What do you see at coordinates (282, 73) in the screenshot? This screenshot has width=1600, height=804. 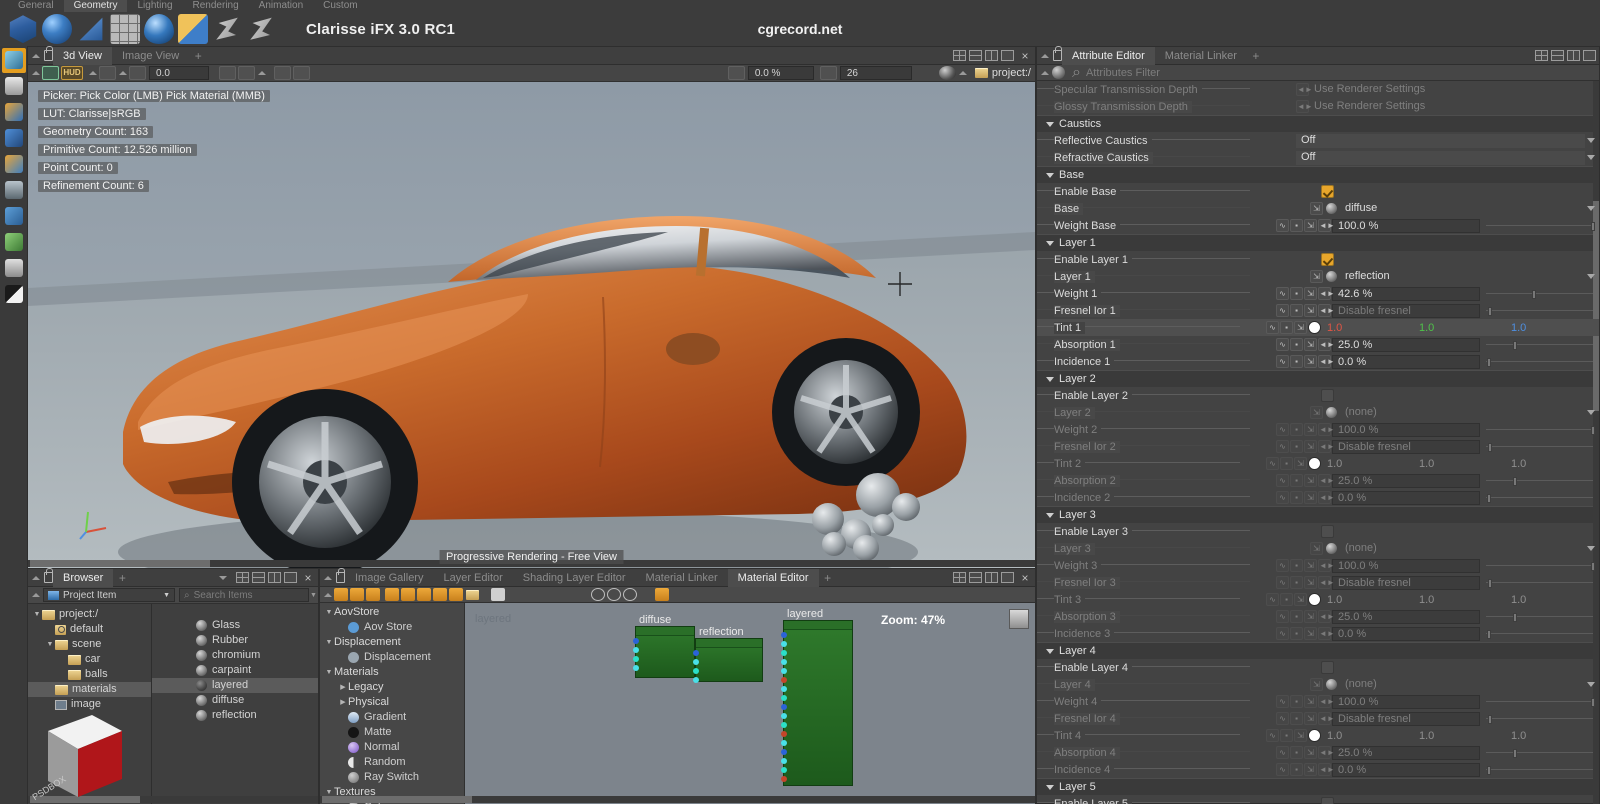 I see `render-mode-icon` at bounding box center [282, 73].